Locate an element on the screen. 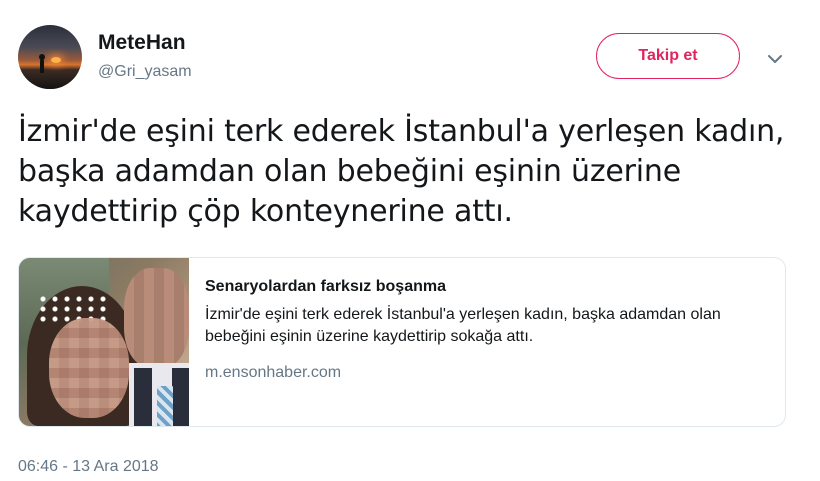  thumbnail-tie is located at coordinates (165, 406).